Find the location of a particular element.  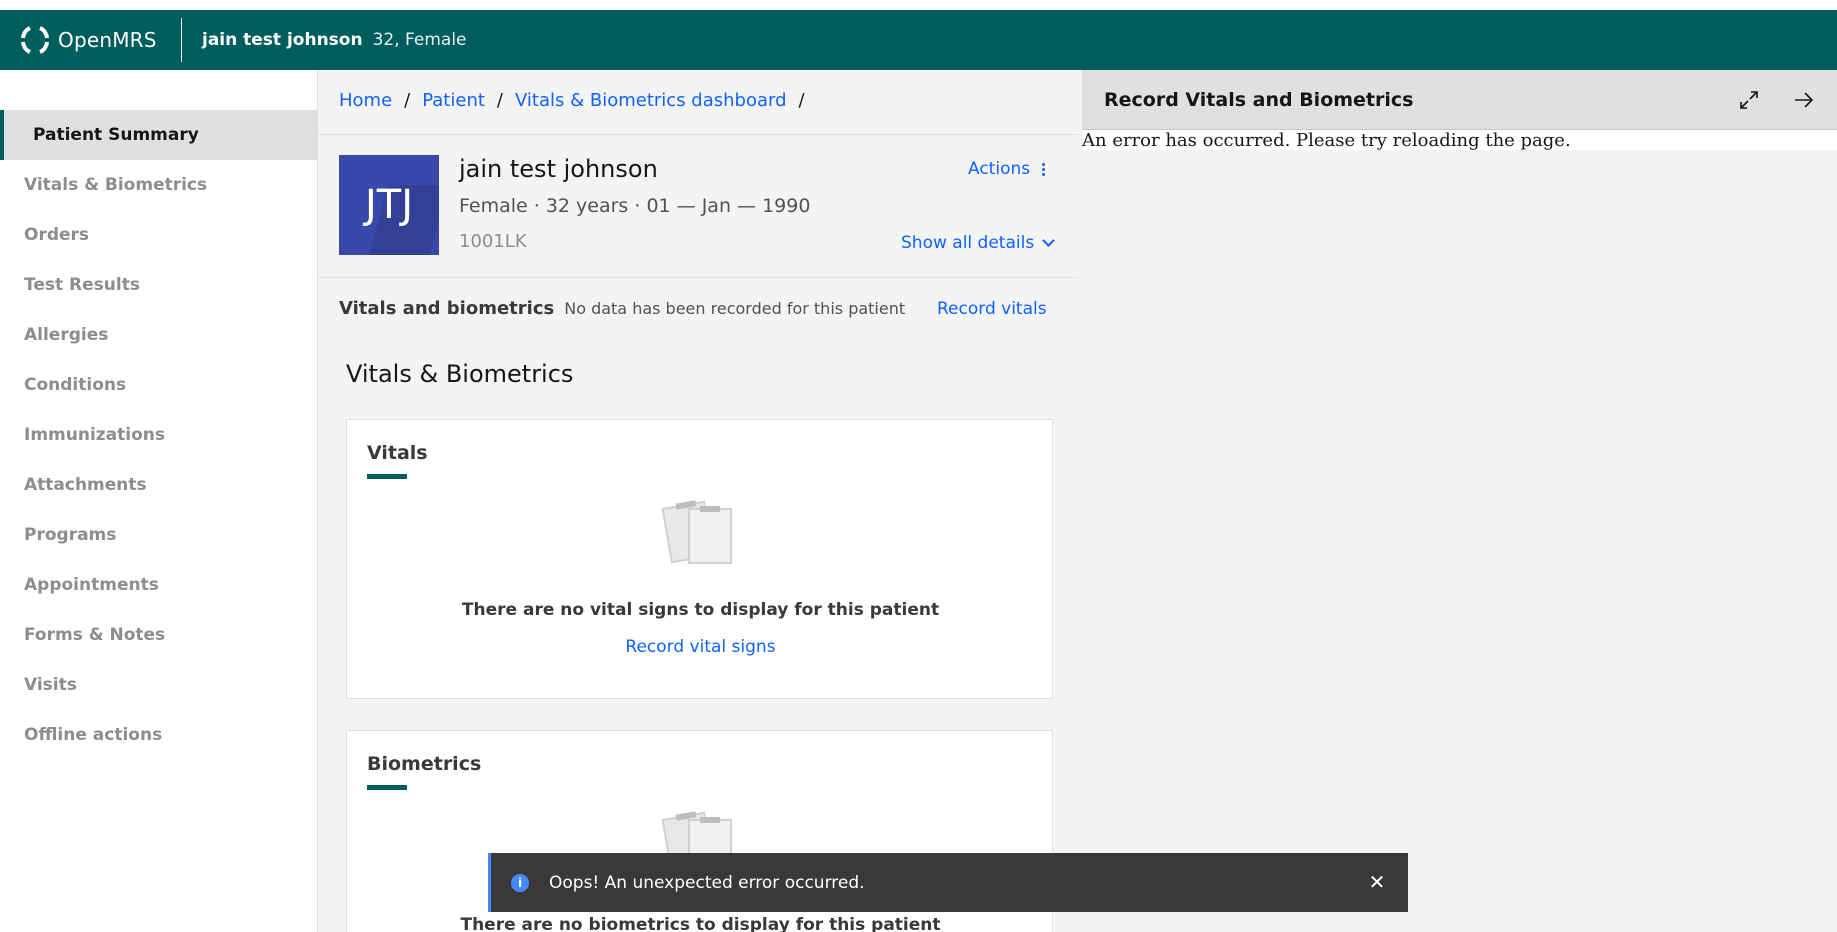

nav-item-visits: Visits is located at coordinates (158, 685).